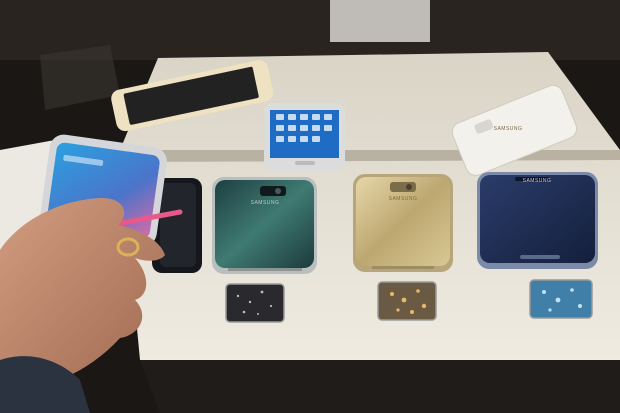 This screenshot has height=413, width=620. I want to click on table-shadow, so click(380, 386).